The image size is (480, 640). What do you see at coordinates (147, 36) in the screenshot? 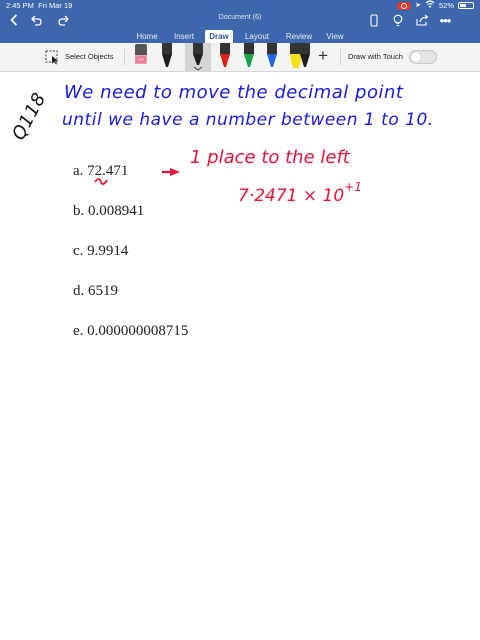
I see `tab-home: Home` at bounding box center [147, 36].